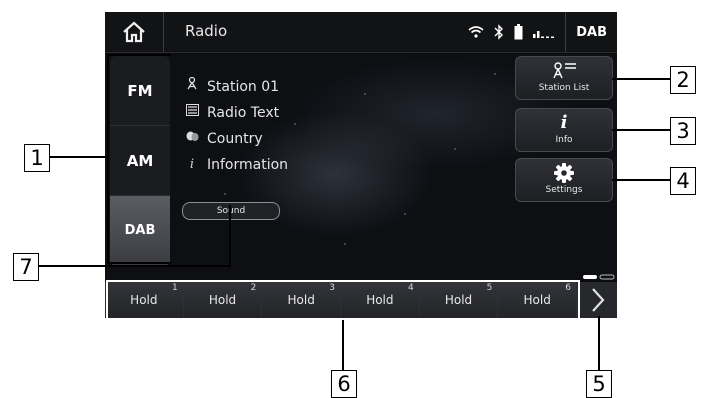 This screenshot has width=702, height=398. What do you see at coordinates (192, 113) in the screenshot?
I see `radio-text-icon` at bounding box center [192, 113].